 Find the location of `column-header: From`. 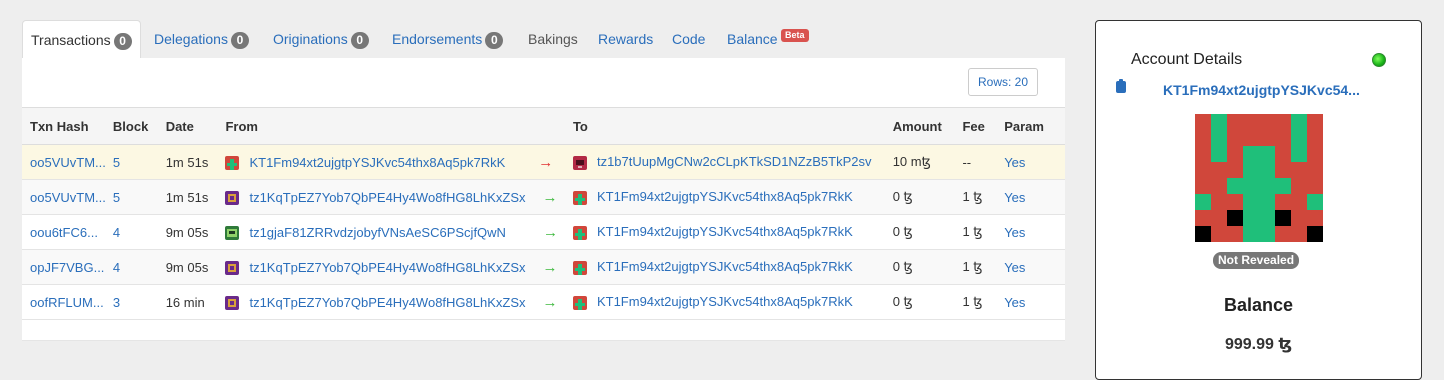

column-header: From is located at coordinates (399, 126).